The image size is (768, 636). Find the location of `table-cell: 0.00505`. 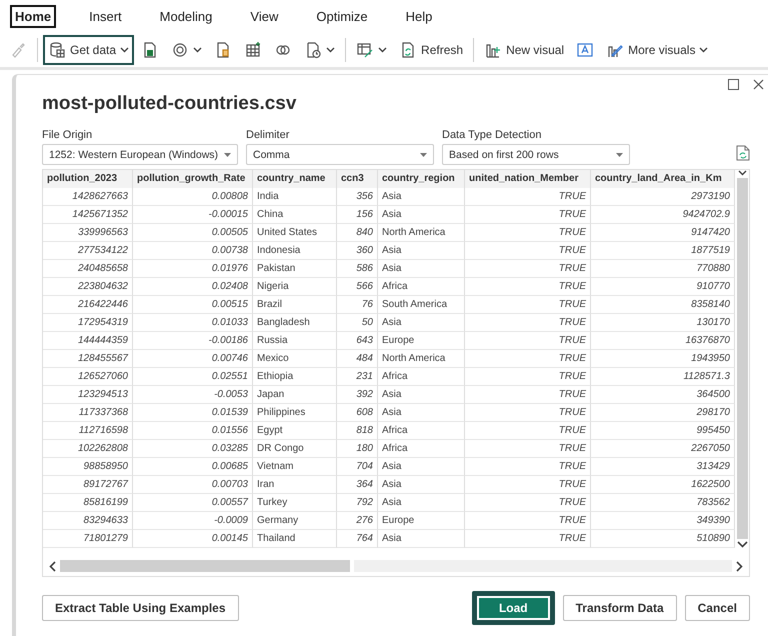

table-cell: 0.00505 is located at coordinates (193, 233).